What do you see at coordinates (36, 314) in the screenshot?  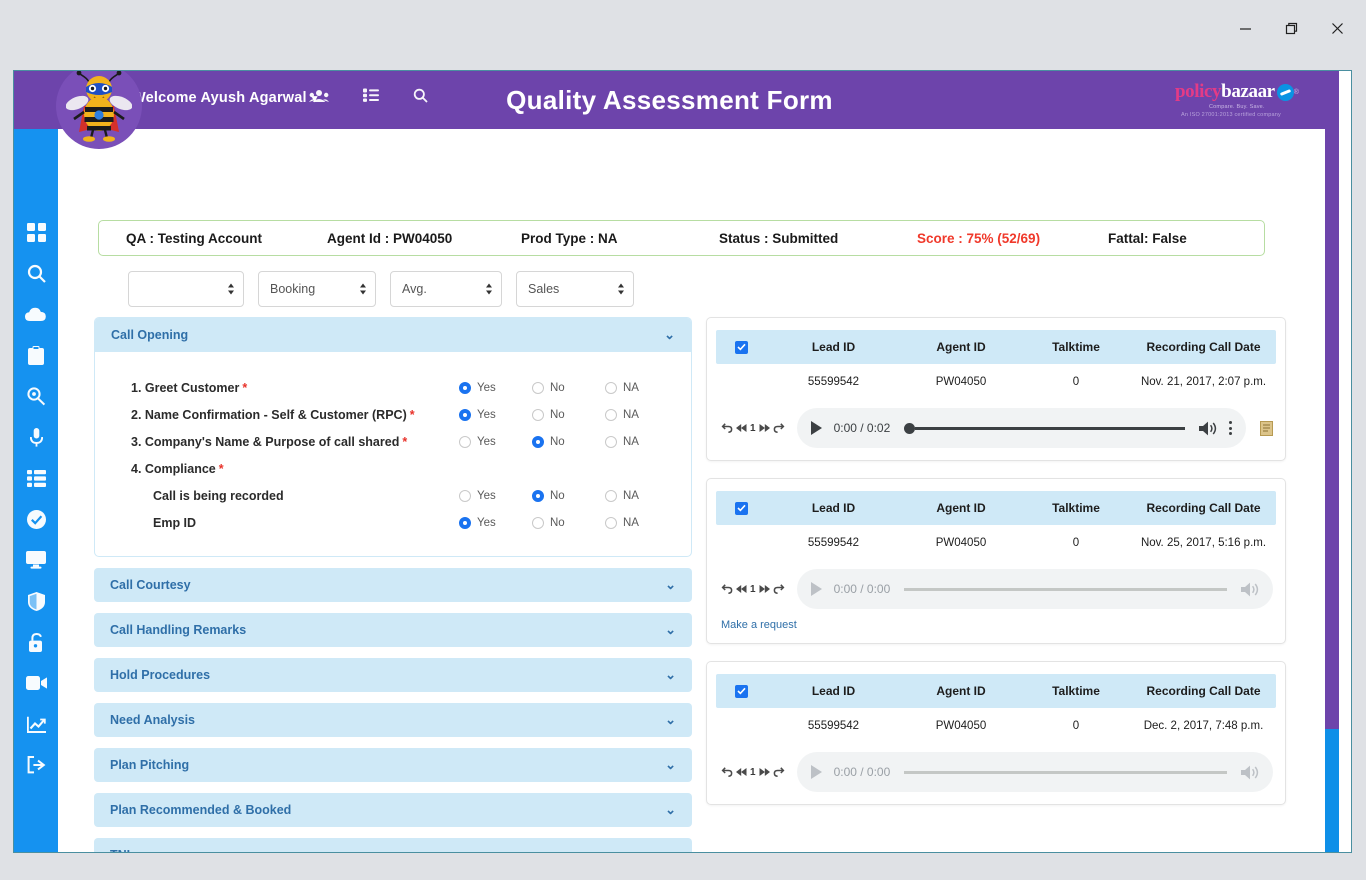 I see `sidebar-item-cloud` at bounding box center [36, 314].